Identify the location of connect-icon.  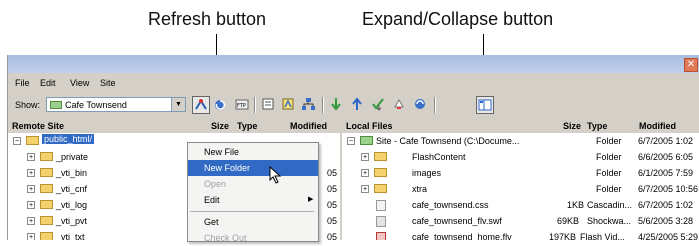
(201, 104).